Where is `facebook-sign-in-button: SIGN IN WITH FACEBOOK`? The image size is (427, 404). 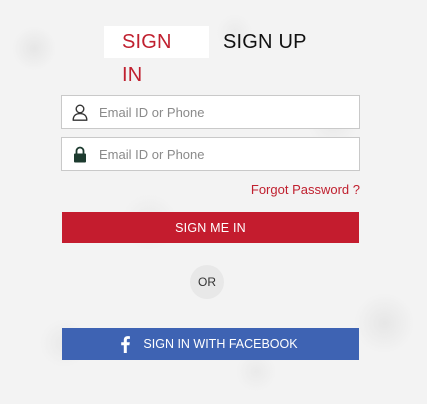 facebook-sign-in-button: SIGN IN WITH FACEBOOK is located at coordinates (210, 344).